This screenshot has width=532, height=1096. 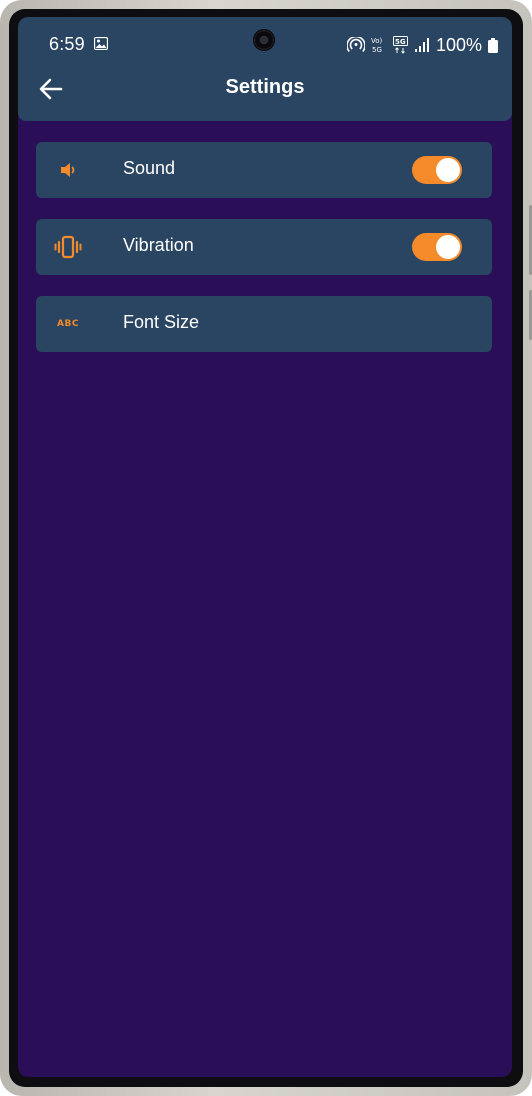 I want to click on battery-icon, so click(x=493, y=45).